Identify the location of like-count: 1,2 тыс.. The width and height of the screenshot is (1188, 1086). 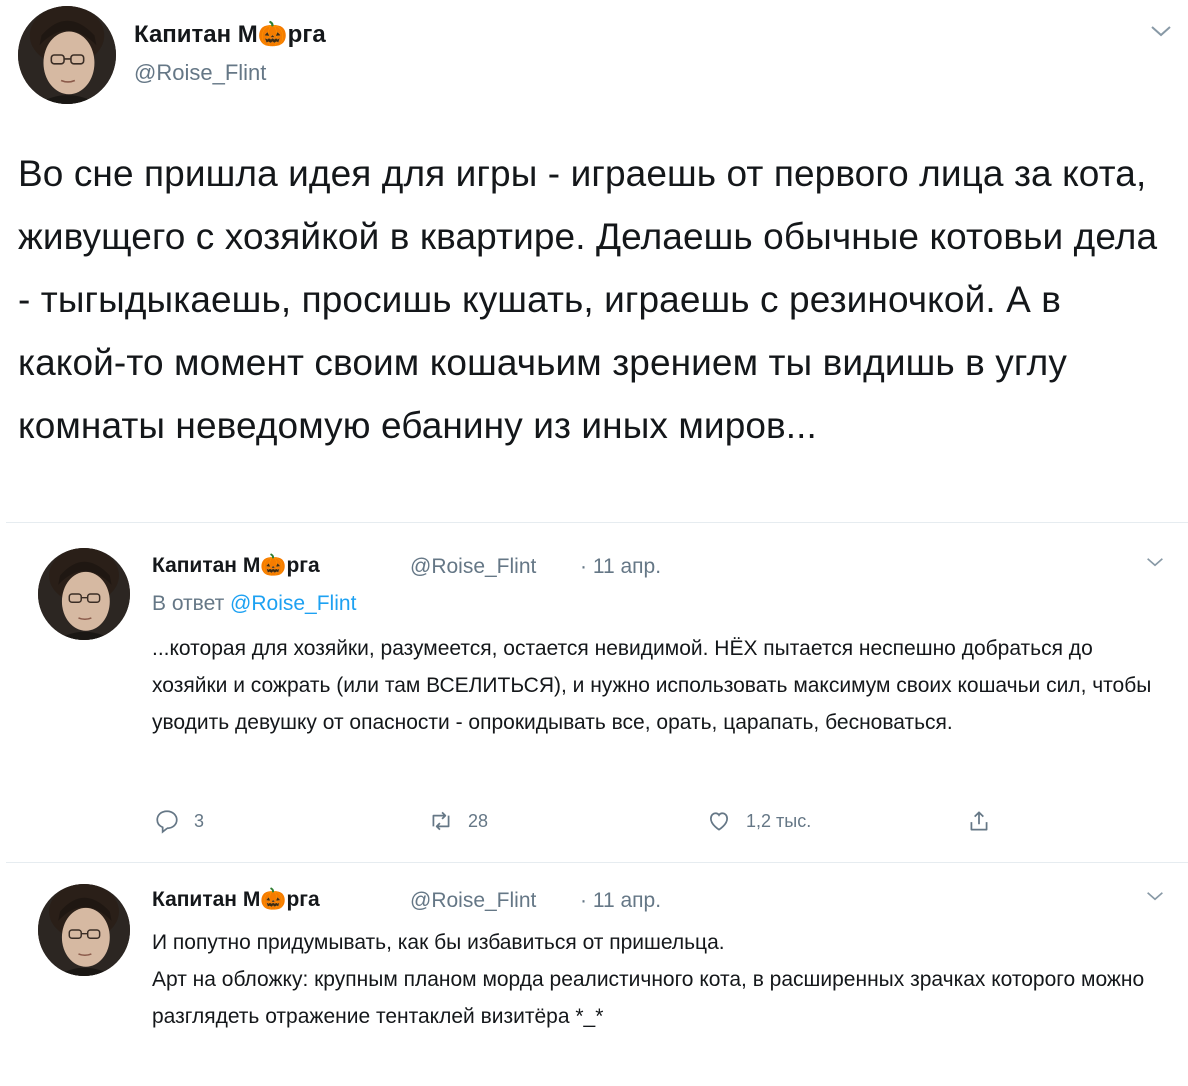
(779, 820).